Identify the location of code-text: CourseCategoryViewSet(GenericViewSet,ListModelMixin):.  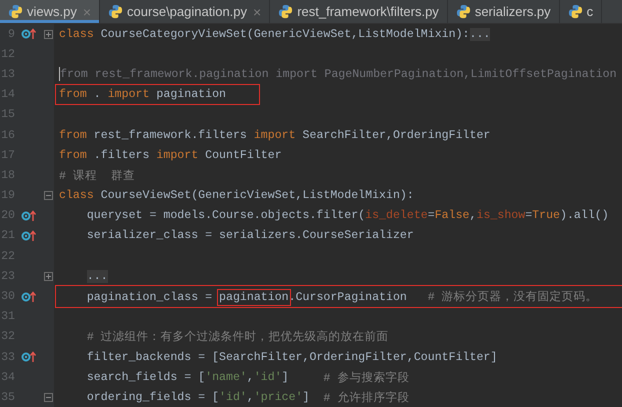
(285, 34).